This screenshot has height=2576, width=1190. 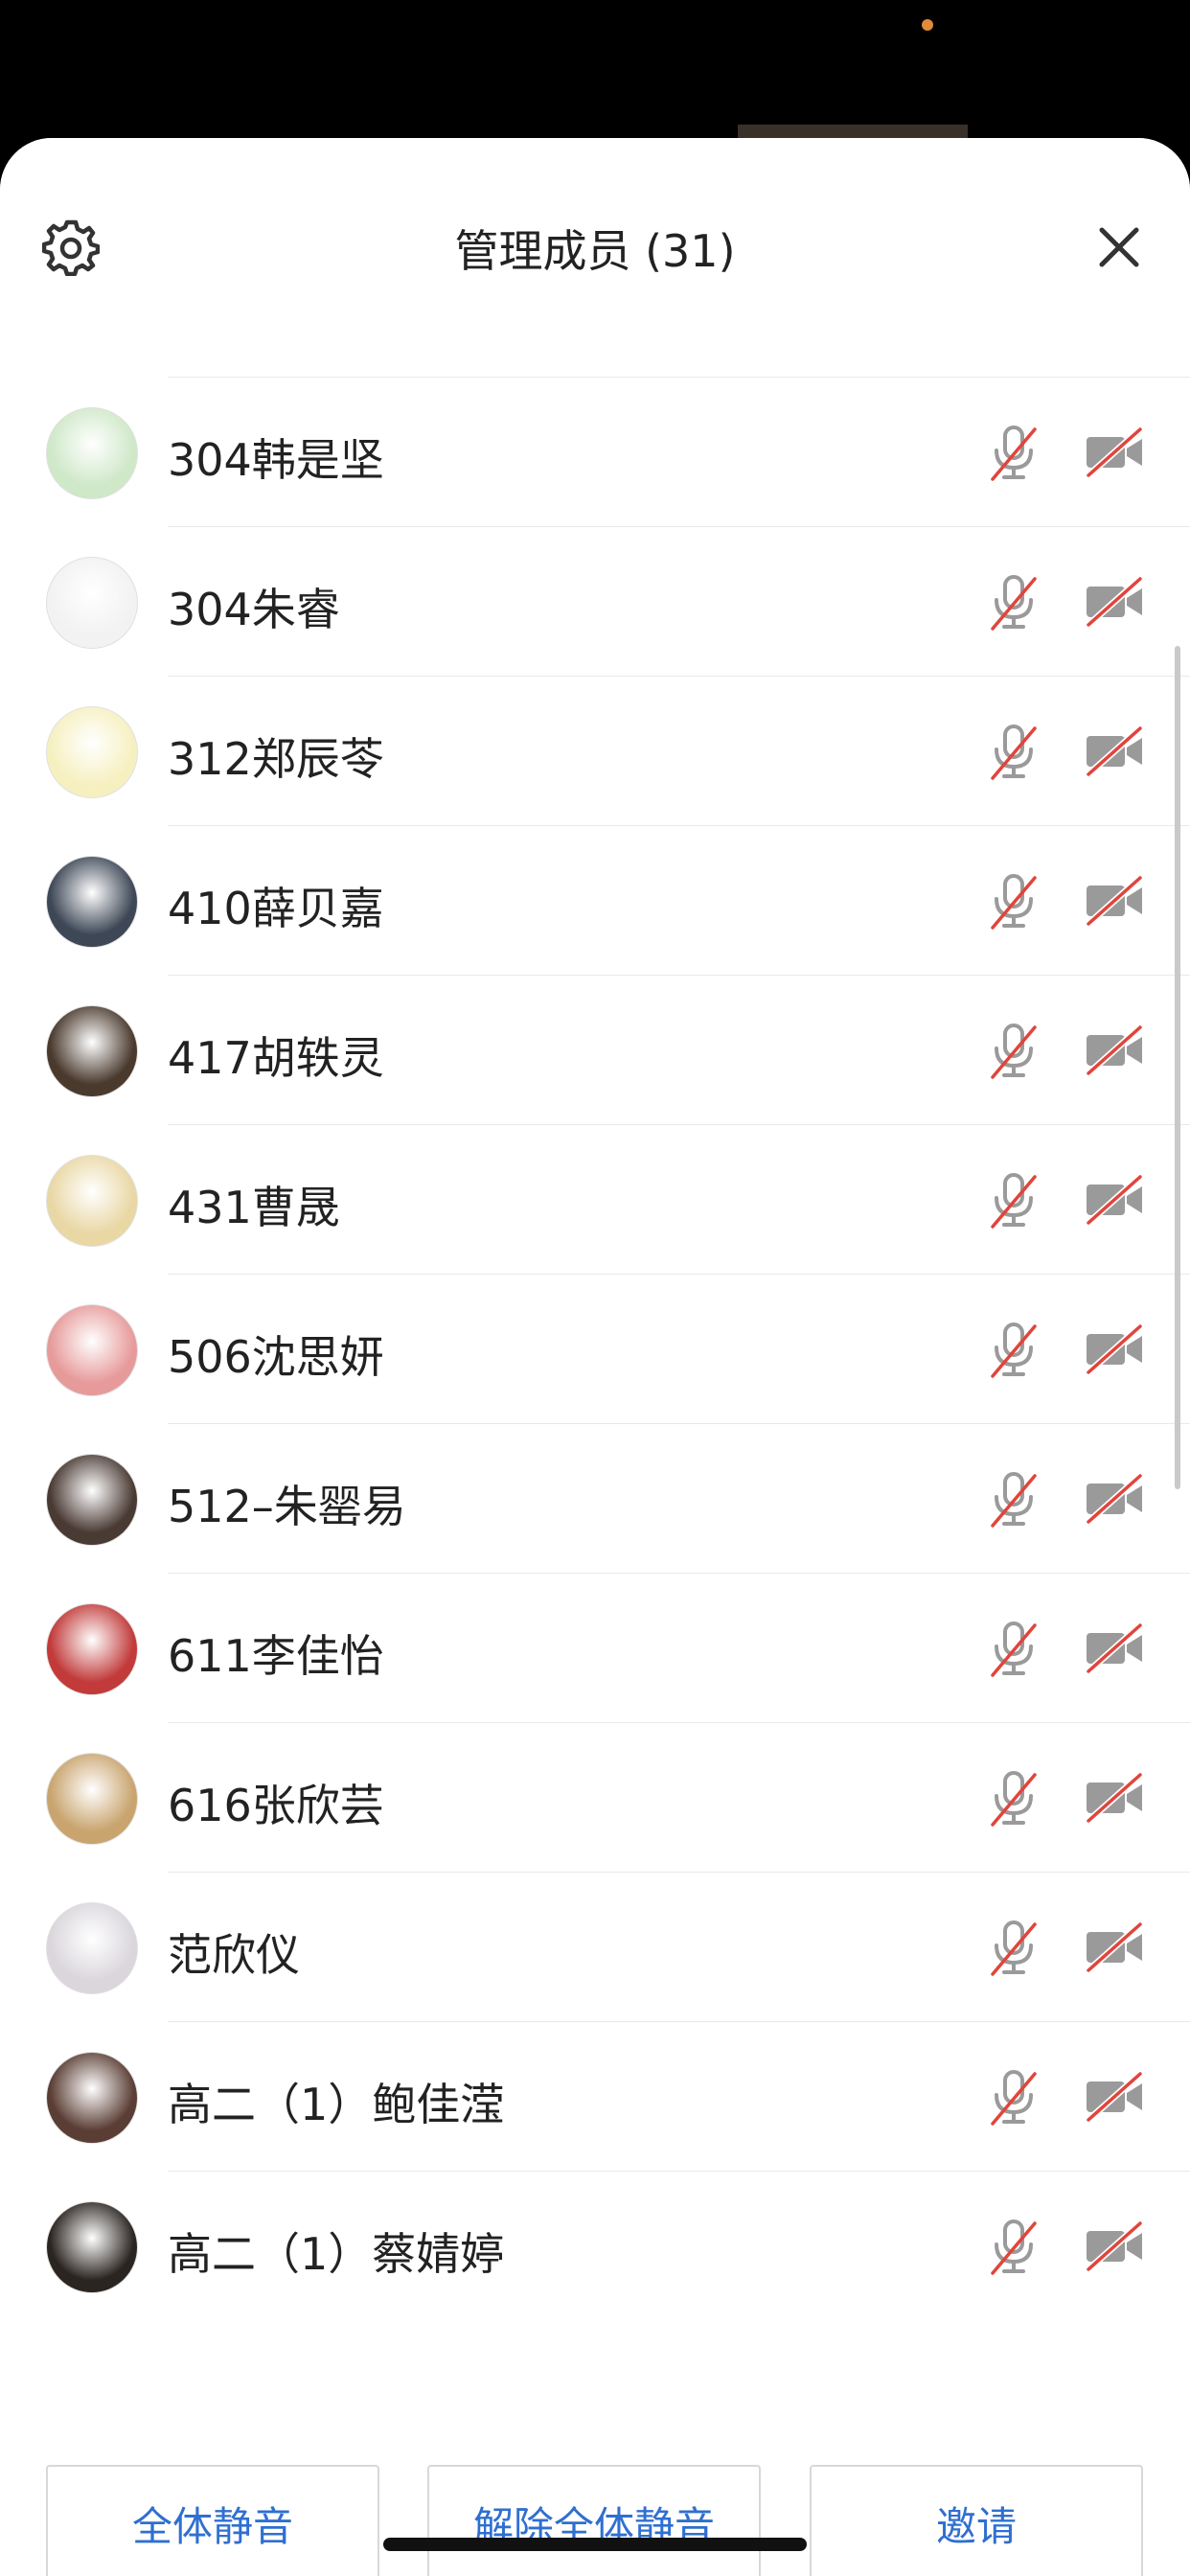 What do you see at coordinates (276, 759) in the screenshot?
I see `member-name: 312郑辰苓` at bounding box center [276, 759].